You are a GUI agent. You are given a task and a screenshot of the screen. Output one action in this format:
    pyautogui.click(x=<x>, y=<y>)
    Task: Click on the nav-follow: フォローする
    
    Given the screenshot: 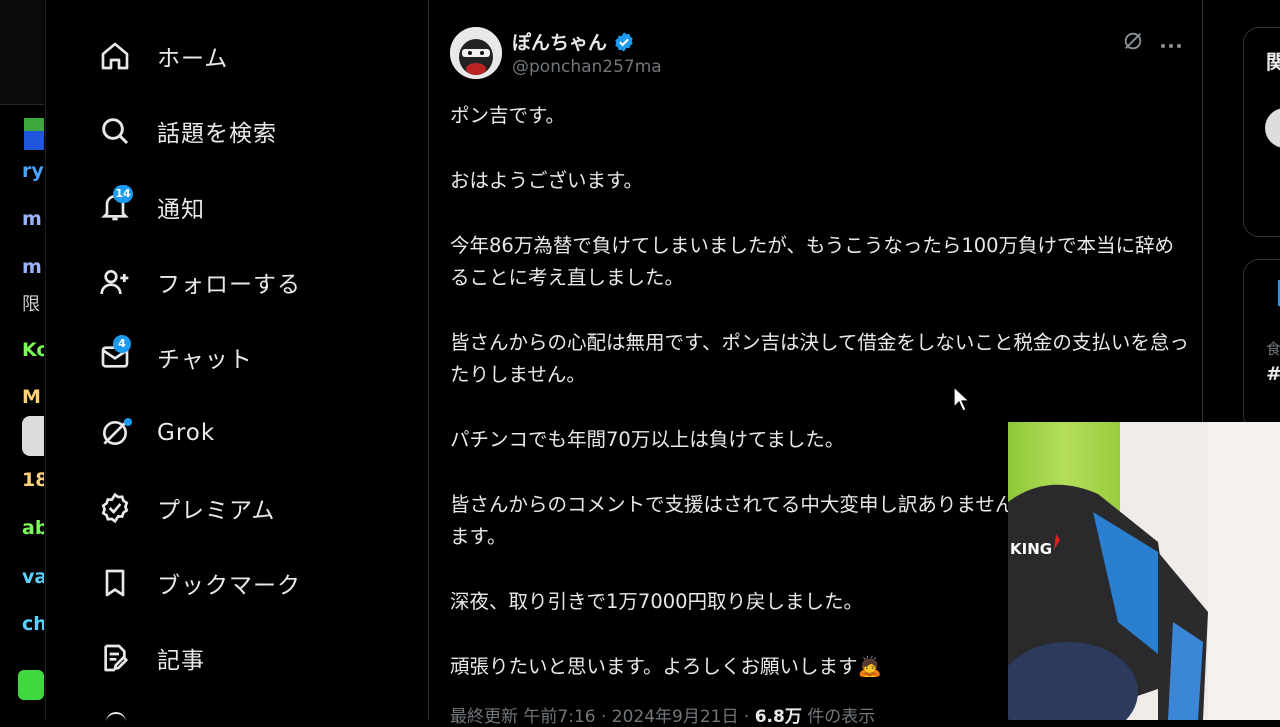 What is the action you would take?
    pyautogui.click(x=199, y=282)
    